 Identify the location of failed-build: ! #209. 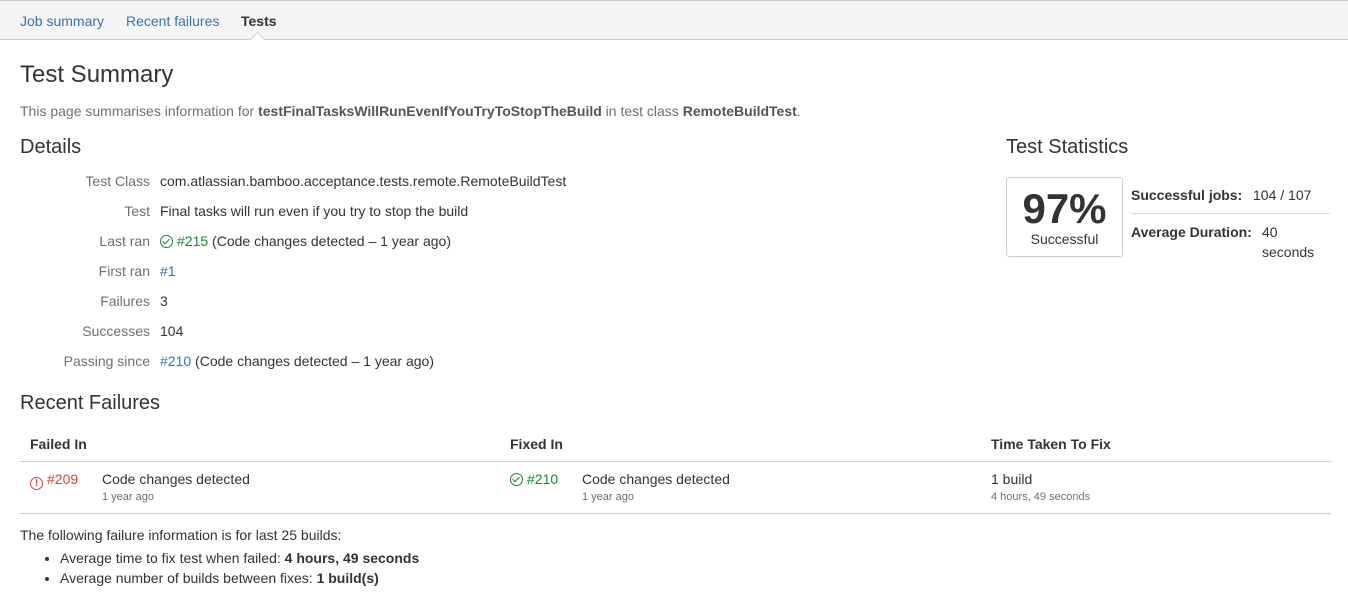
(54, 480).